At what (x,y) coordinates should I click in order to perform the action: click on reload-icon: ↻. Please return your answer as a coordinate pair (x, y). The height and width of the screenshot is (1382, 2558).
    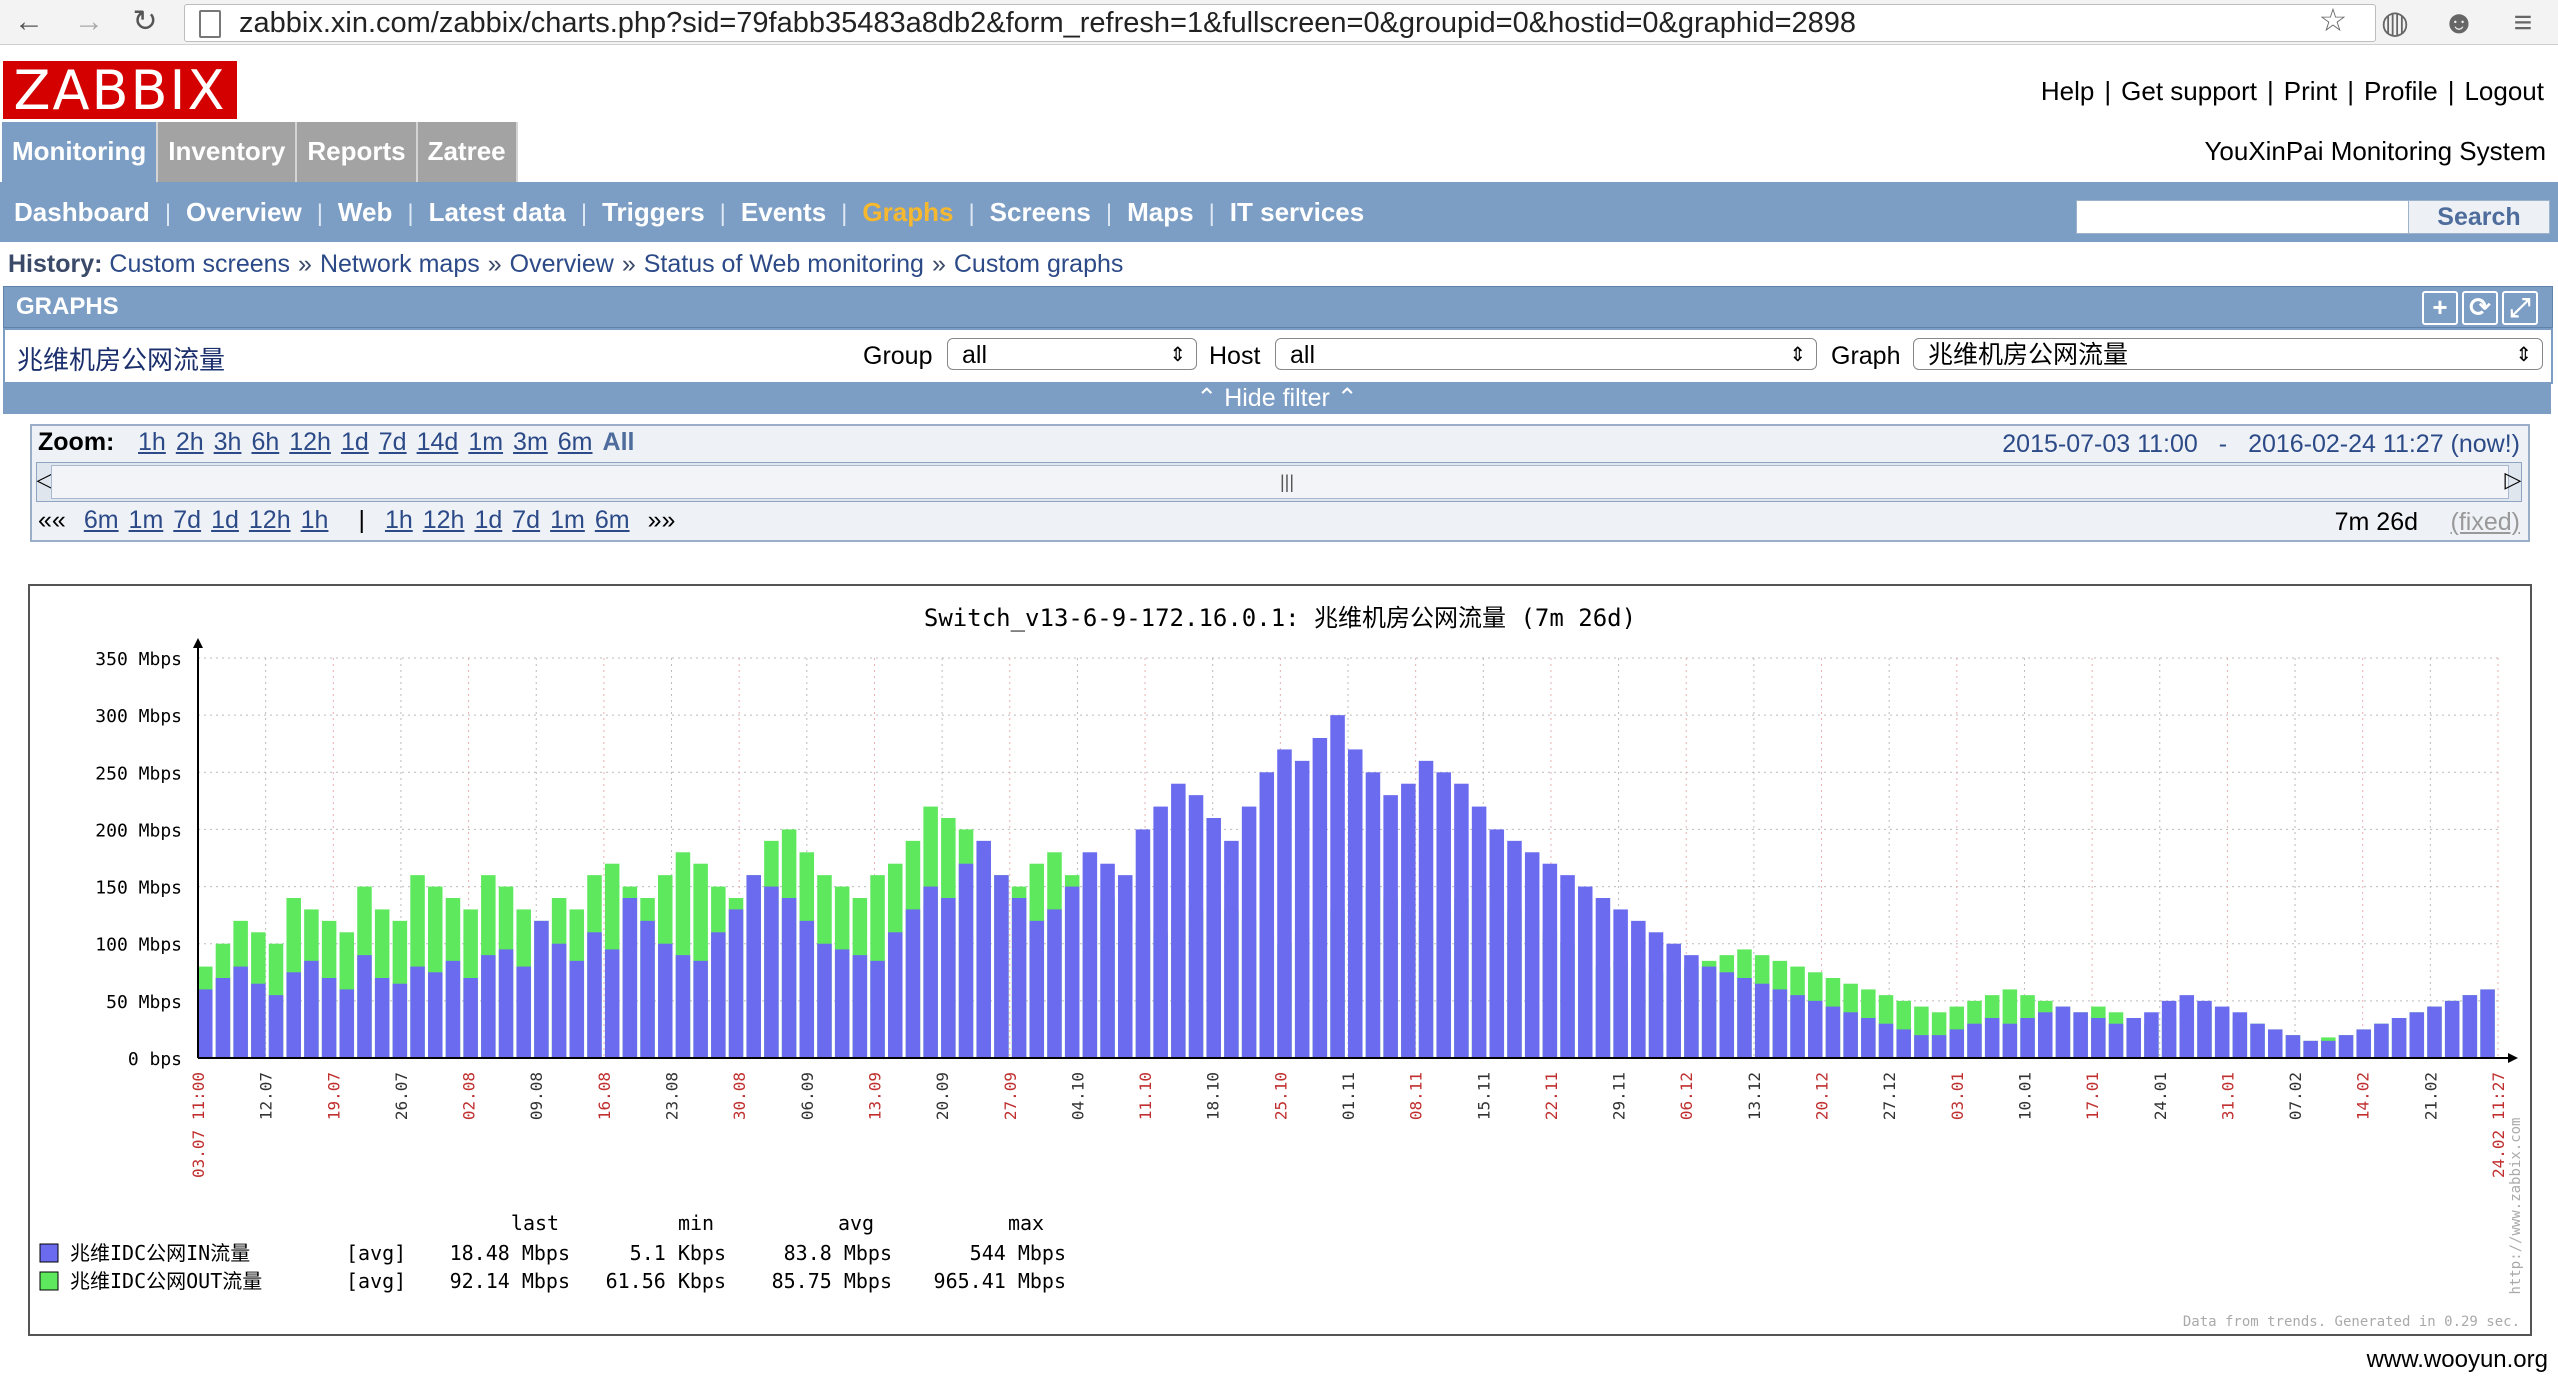
    Looking at the image, I should click on (145, 22).